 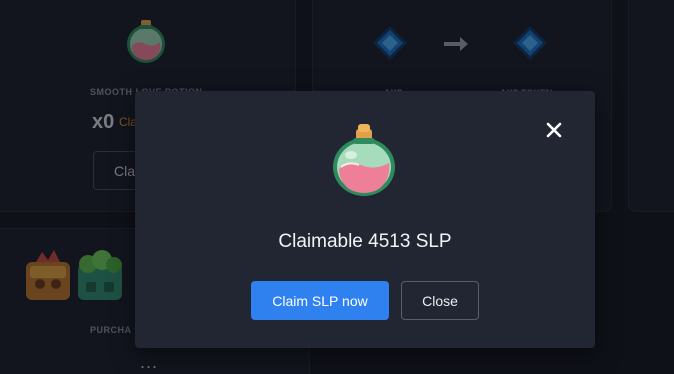 What do you see at coordinates (320, 300) in the screenshot?
I see `claim-slp-button: Claim SLP now` at bounding box center [320, 300].